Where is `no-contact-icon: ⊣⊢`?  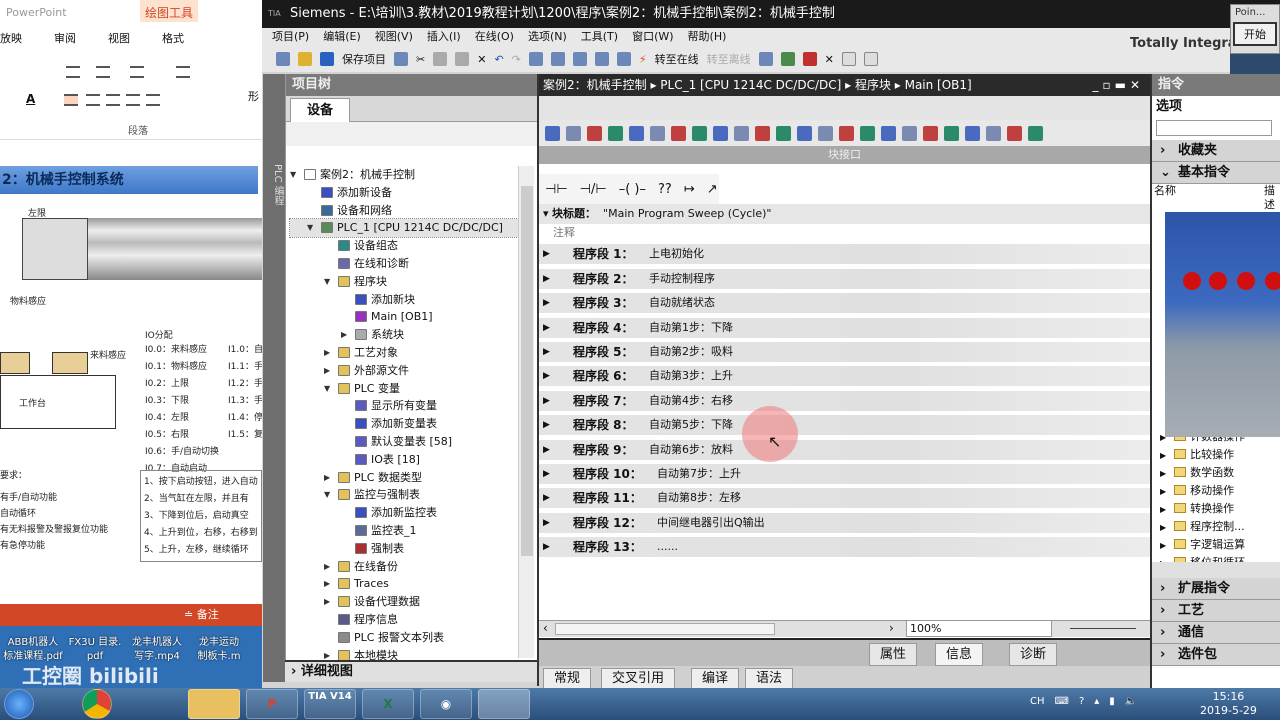
no-contact-icon: ⊣⊢ is located at coordinates (556, 189).